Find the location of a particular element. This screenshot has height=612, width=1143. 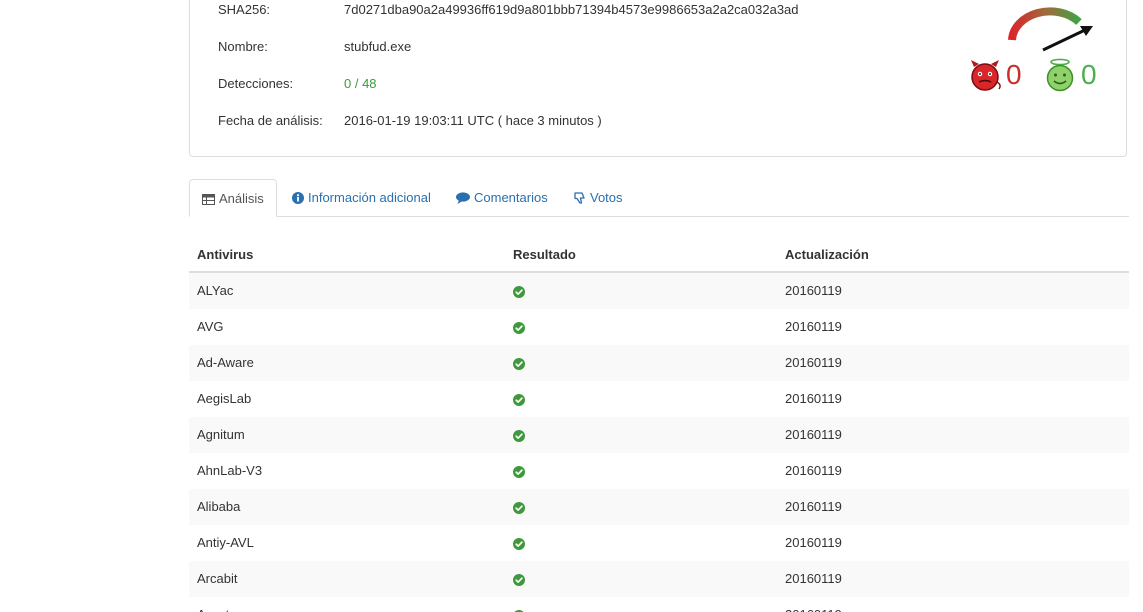

antivirus-name: AhnLab-V3 is located at coordinates (230, 470).